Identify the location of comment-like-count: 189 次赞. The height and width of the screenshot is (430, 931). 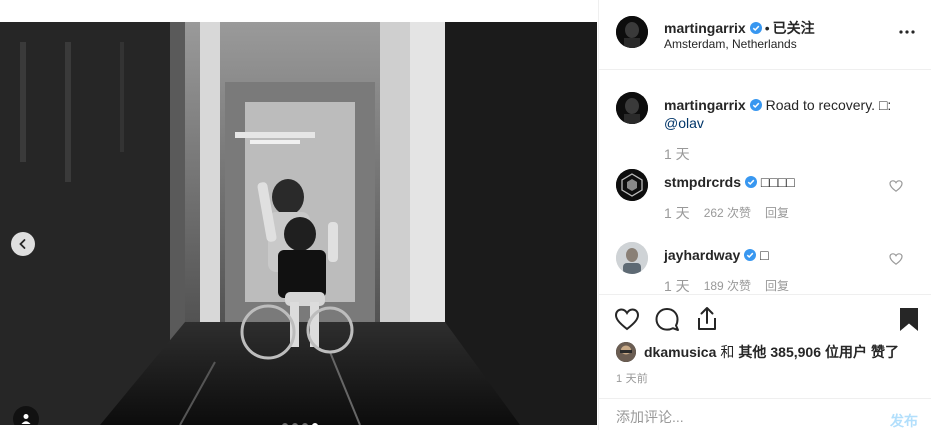
(727, 284).